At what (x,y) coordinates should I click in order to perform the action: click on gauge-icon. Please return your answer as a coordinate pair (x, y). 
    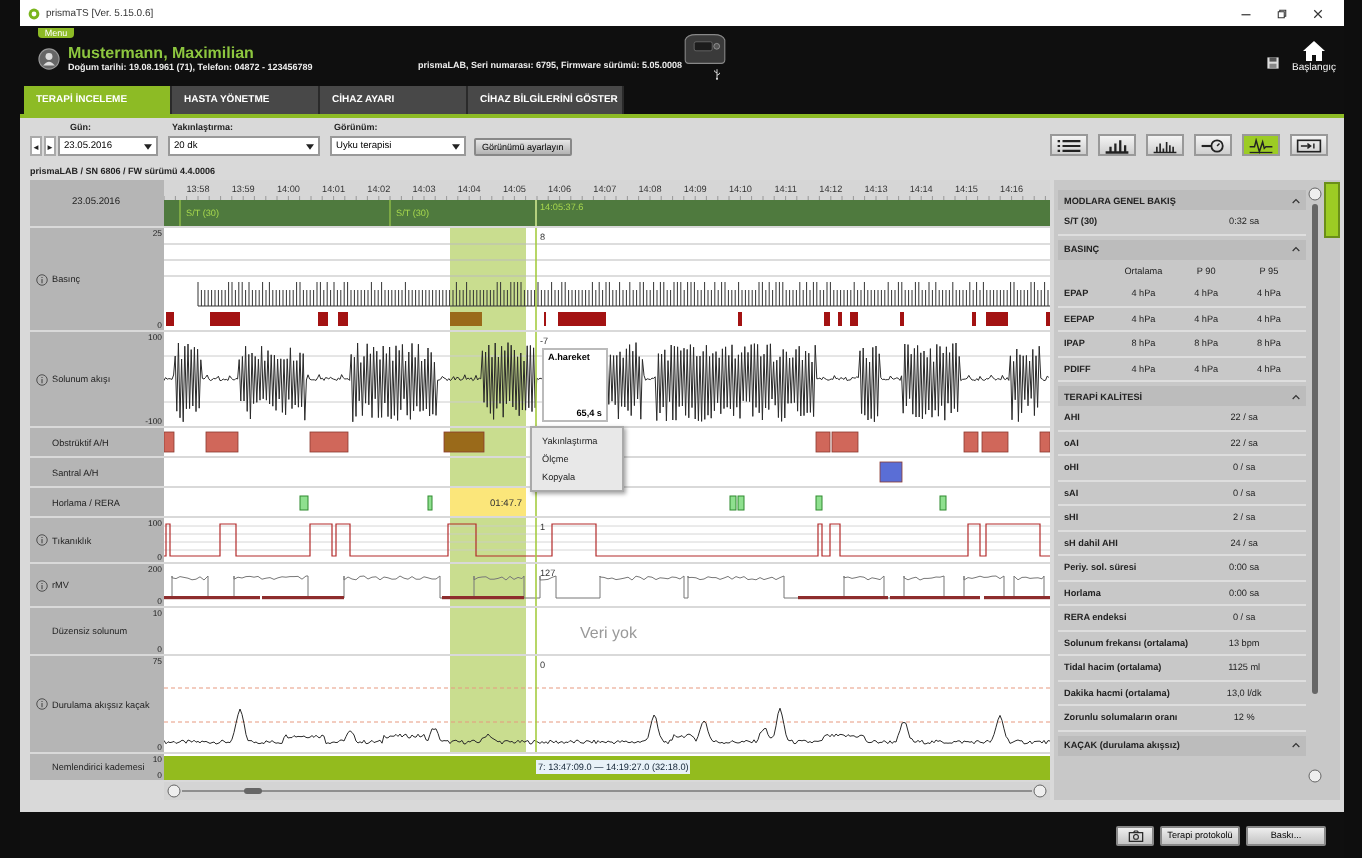
    Looking at the image, I should click on (1213, 145).